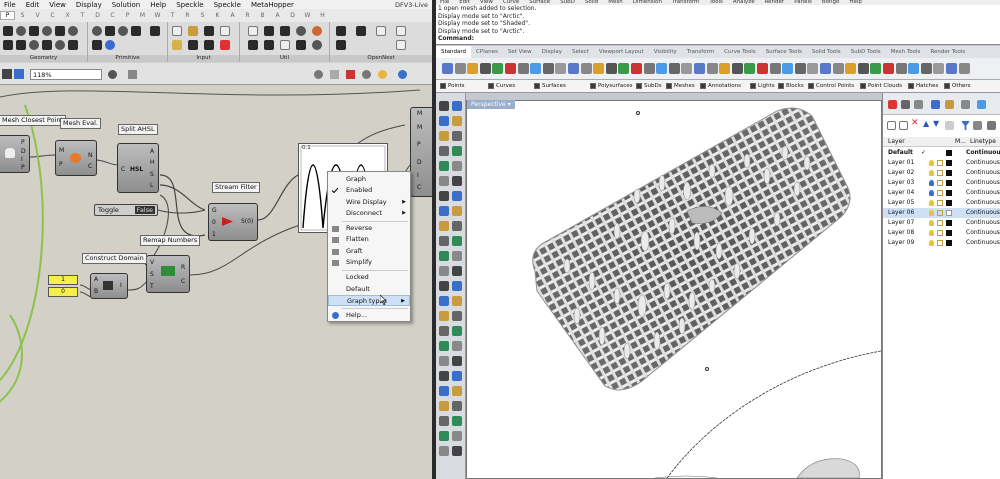 This screenshot has height=479, width=1000. I want to click on mesh-closest-point-component: P D I P, so click(15, 154).